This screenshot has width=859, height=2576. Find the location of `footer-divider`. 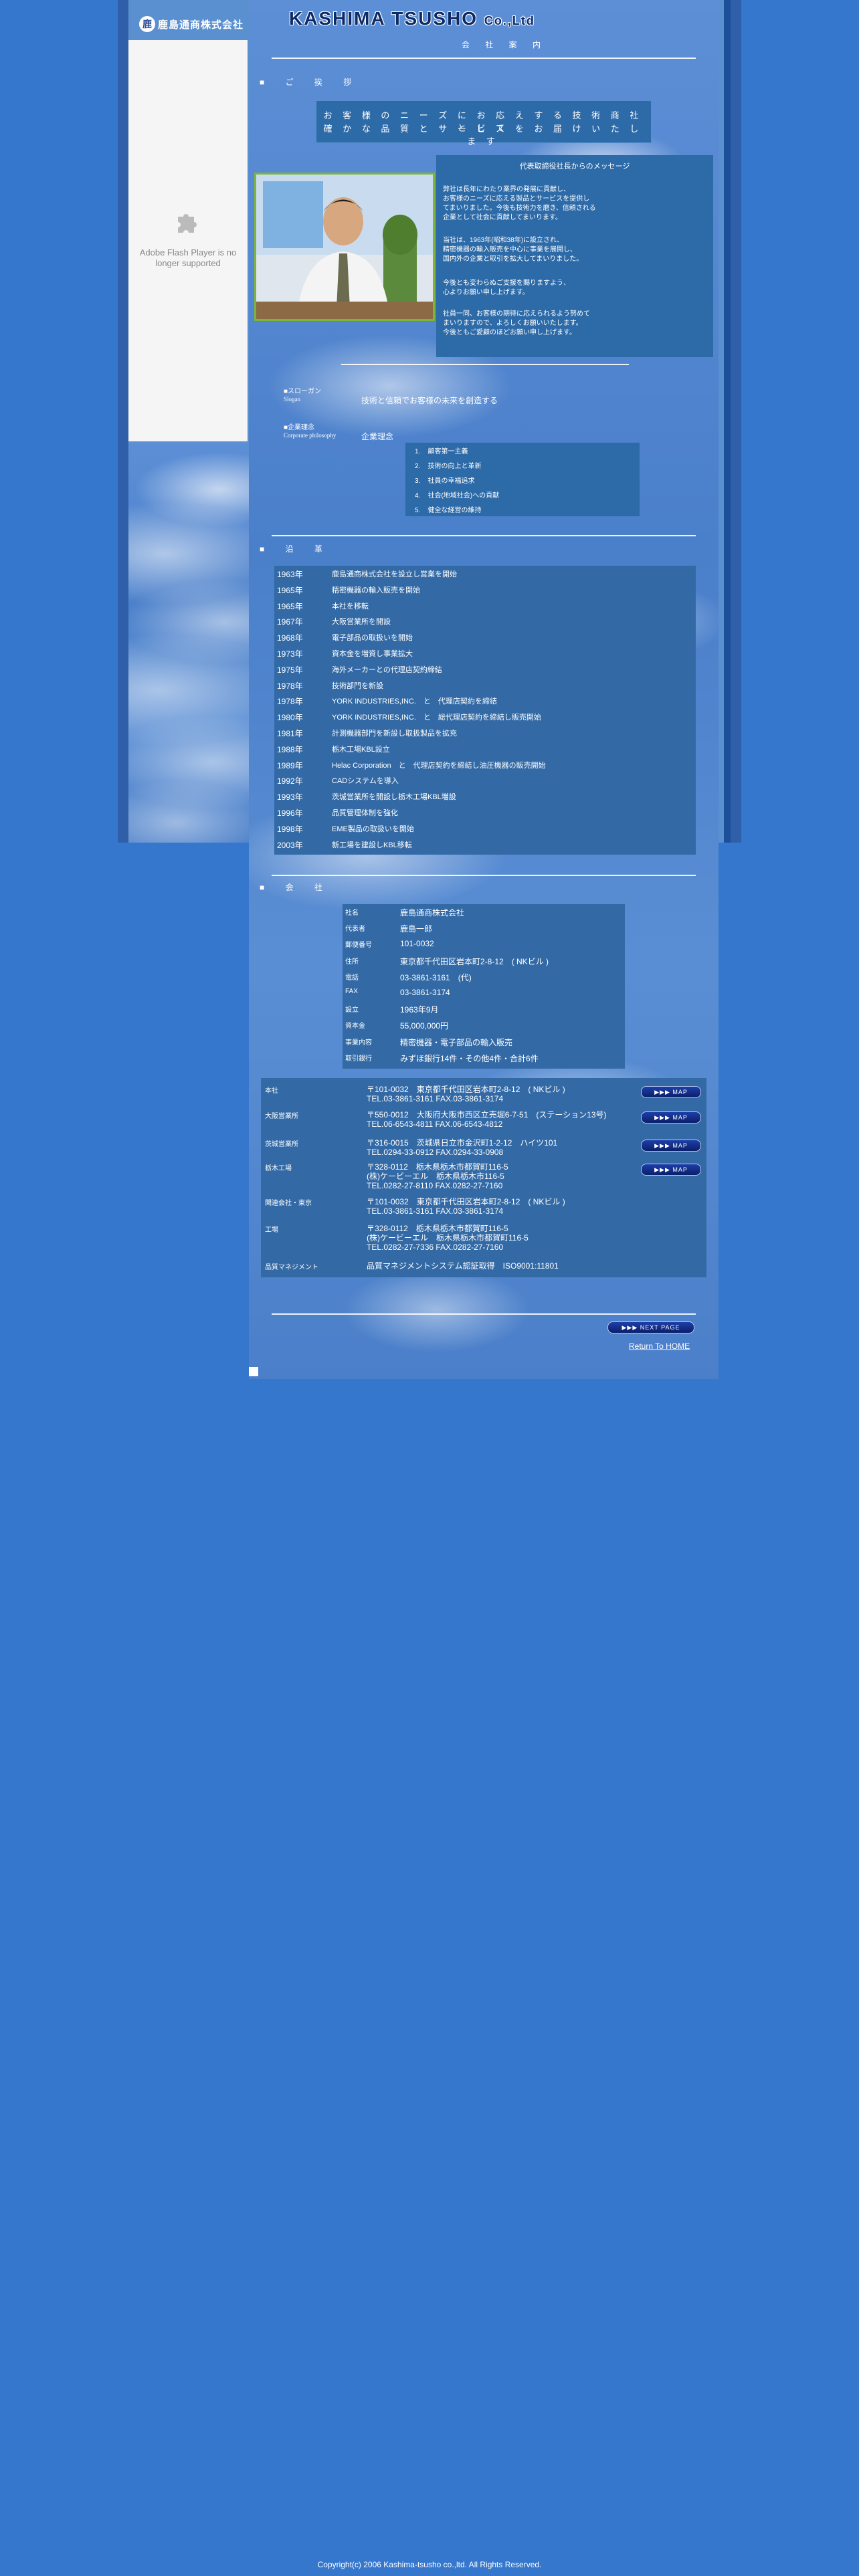

footer-divider is located at coordinates (484, 1314).